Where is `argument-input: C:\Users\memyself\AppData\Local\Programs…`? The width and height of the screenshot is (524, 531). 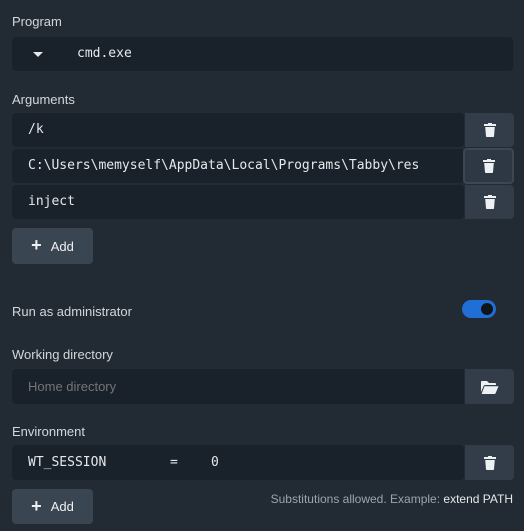
argument-input: C:\Users\memyself\AppData\Local\Programs… is located at coordinates (223, 165).